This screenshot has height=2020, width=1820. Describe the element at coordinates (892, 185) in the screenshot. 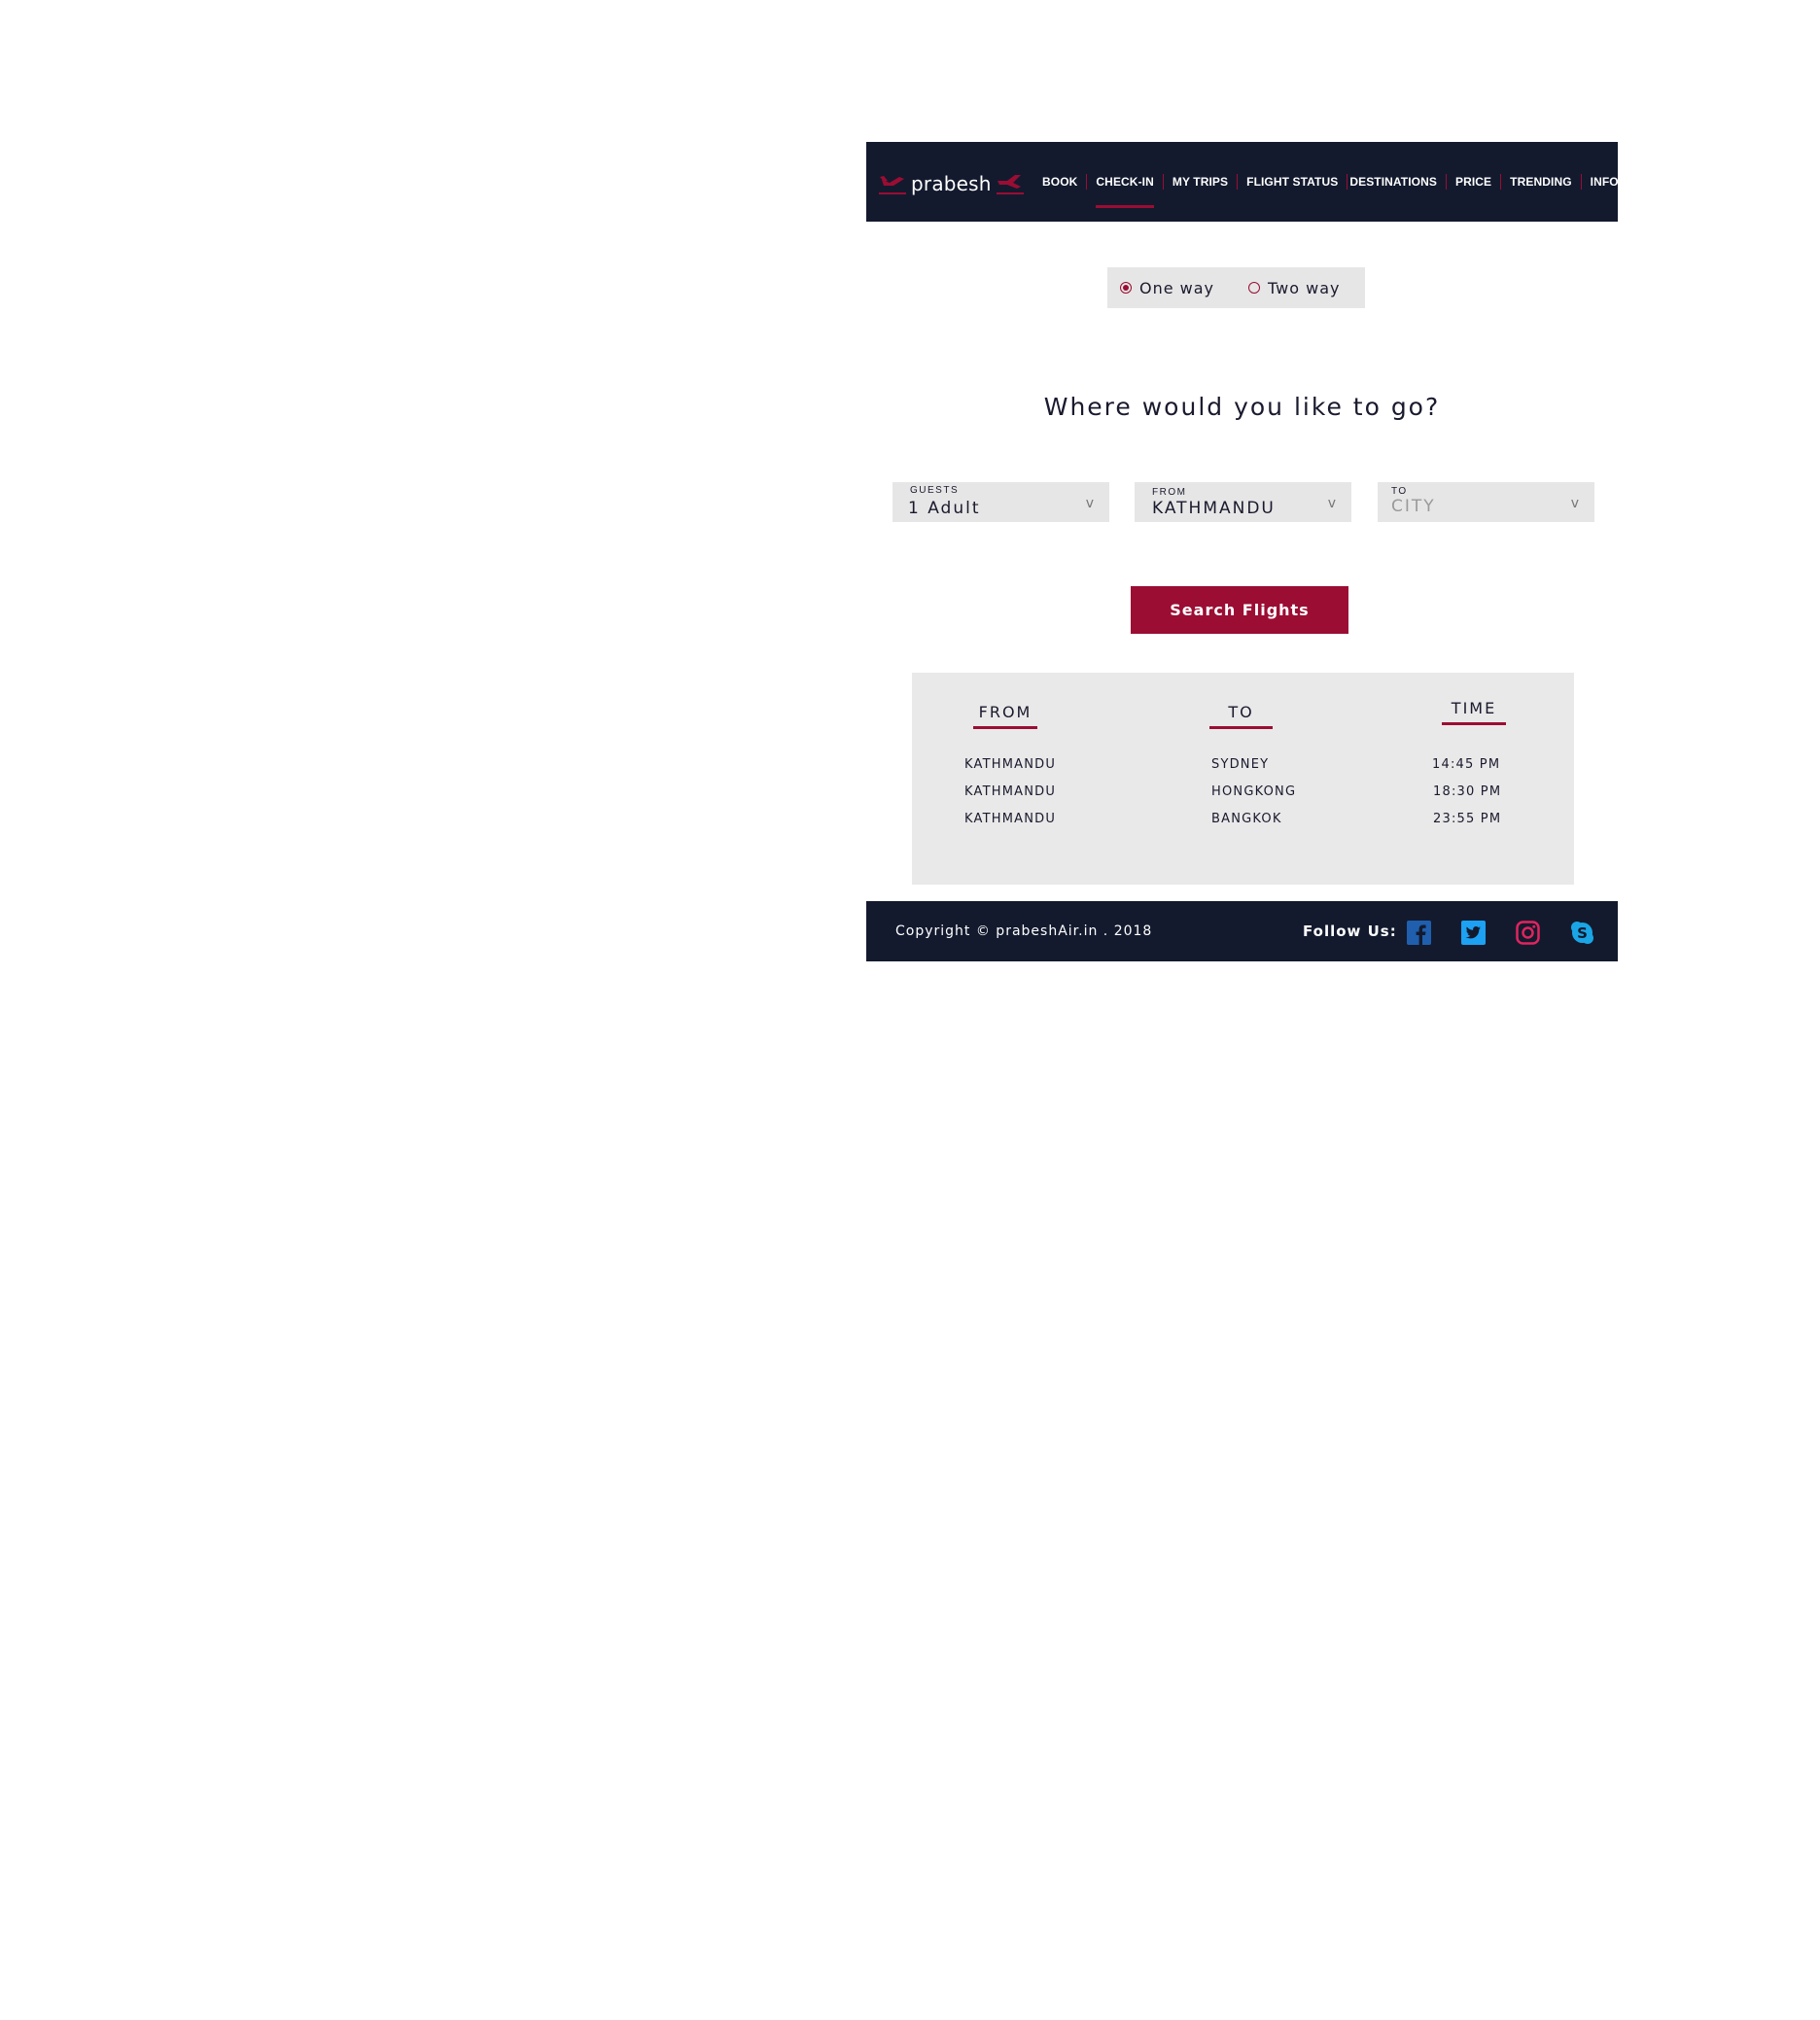

I see `plane-departure-icon` at that location.